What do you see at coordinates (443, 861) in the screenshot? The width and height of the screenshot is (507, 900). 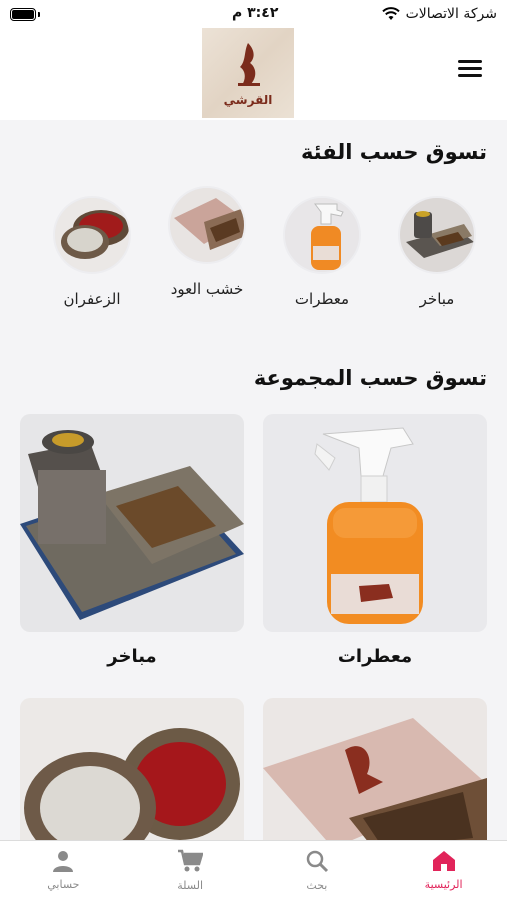 I see `home-icon` at bounding box center [443, 861].